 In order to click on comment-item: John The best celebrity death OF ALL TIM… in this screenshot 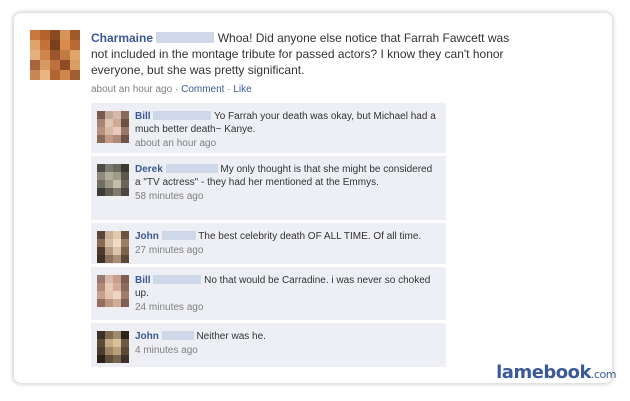, I will do `click(268, 243)`.